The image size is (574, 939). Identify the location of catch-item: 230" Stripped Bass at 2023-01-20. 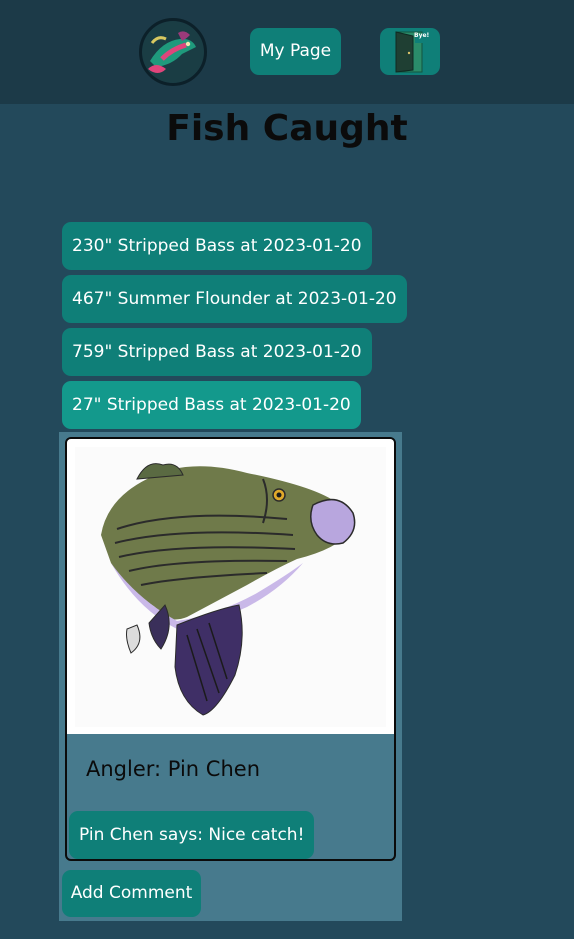
(217, 246).